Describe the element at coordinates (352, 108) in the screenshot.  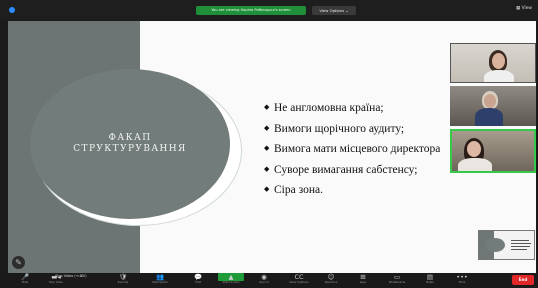
I see `slide-bullet: ◆ Не англомовна країна;` at that location.